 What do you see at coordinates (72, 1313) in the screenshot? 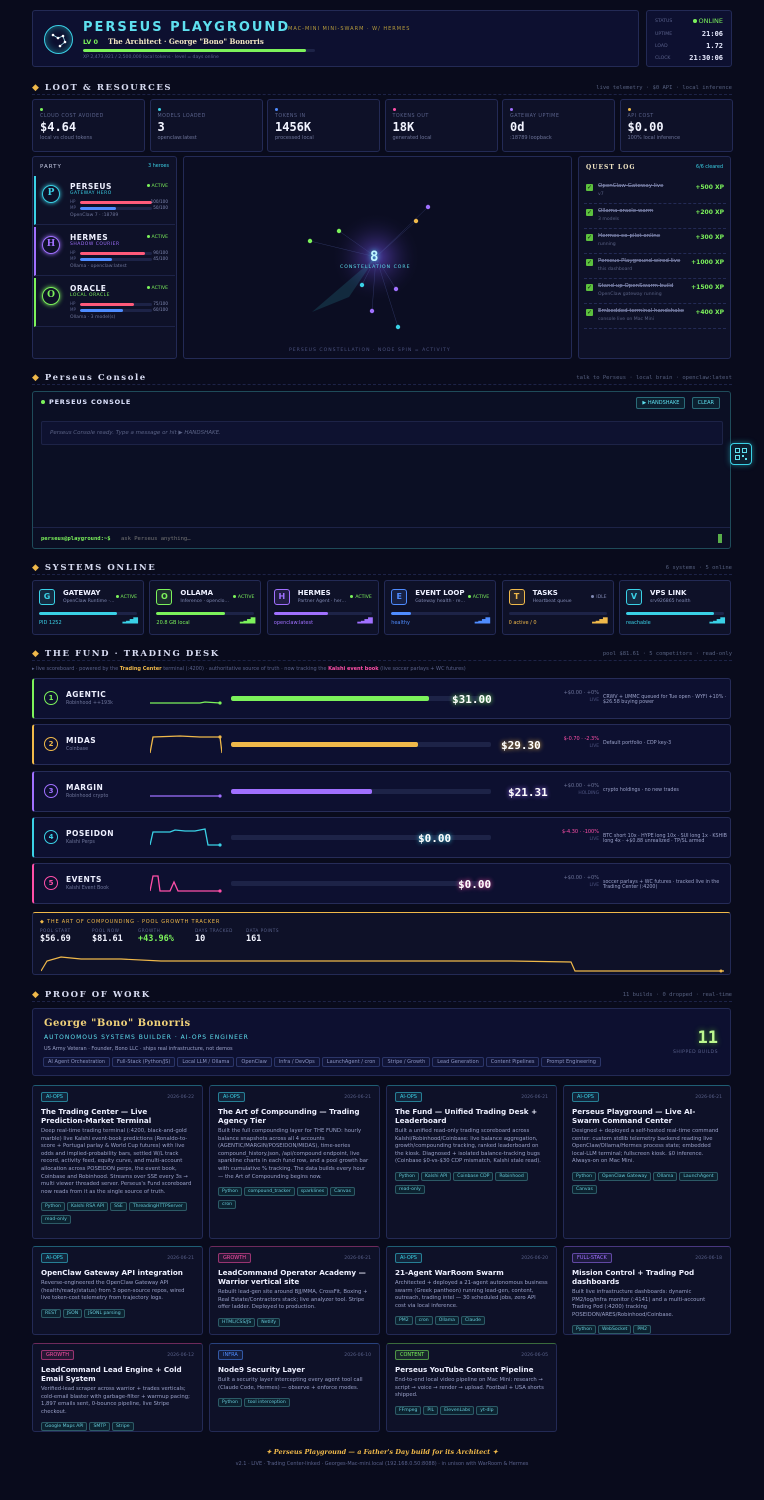
I see `tech-tag: JSON` at bounding box center [72, 1313].